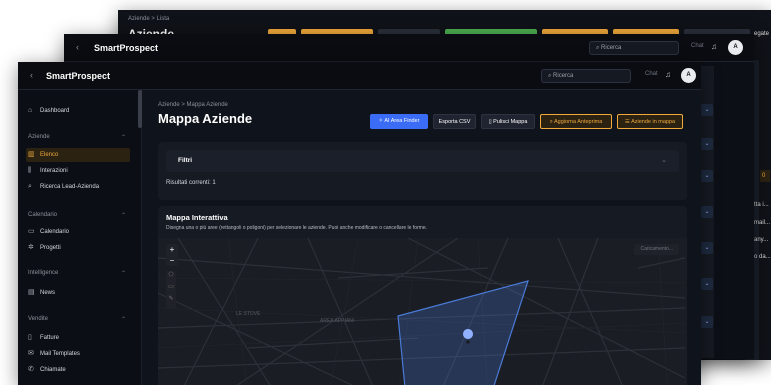 The width and height of the screenshot is (771, 385). Describe the element at coordinates (38, 319) in the screenshot. I see `sidebar-section-label: Vendite` at that location.